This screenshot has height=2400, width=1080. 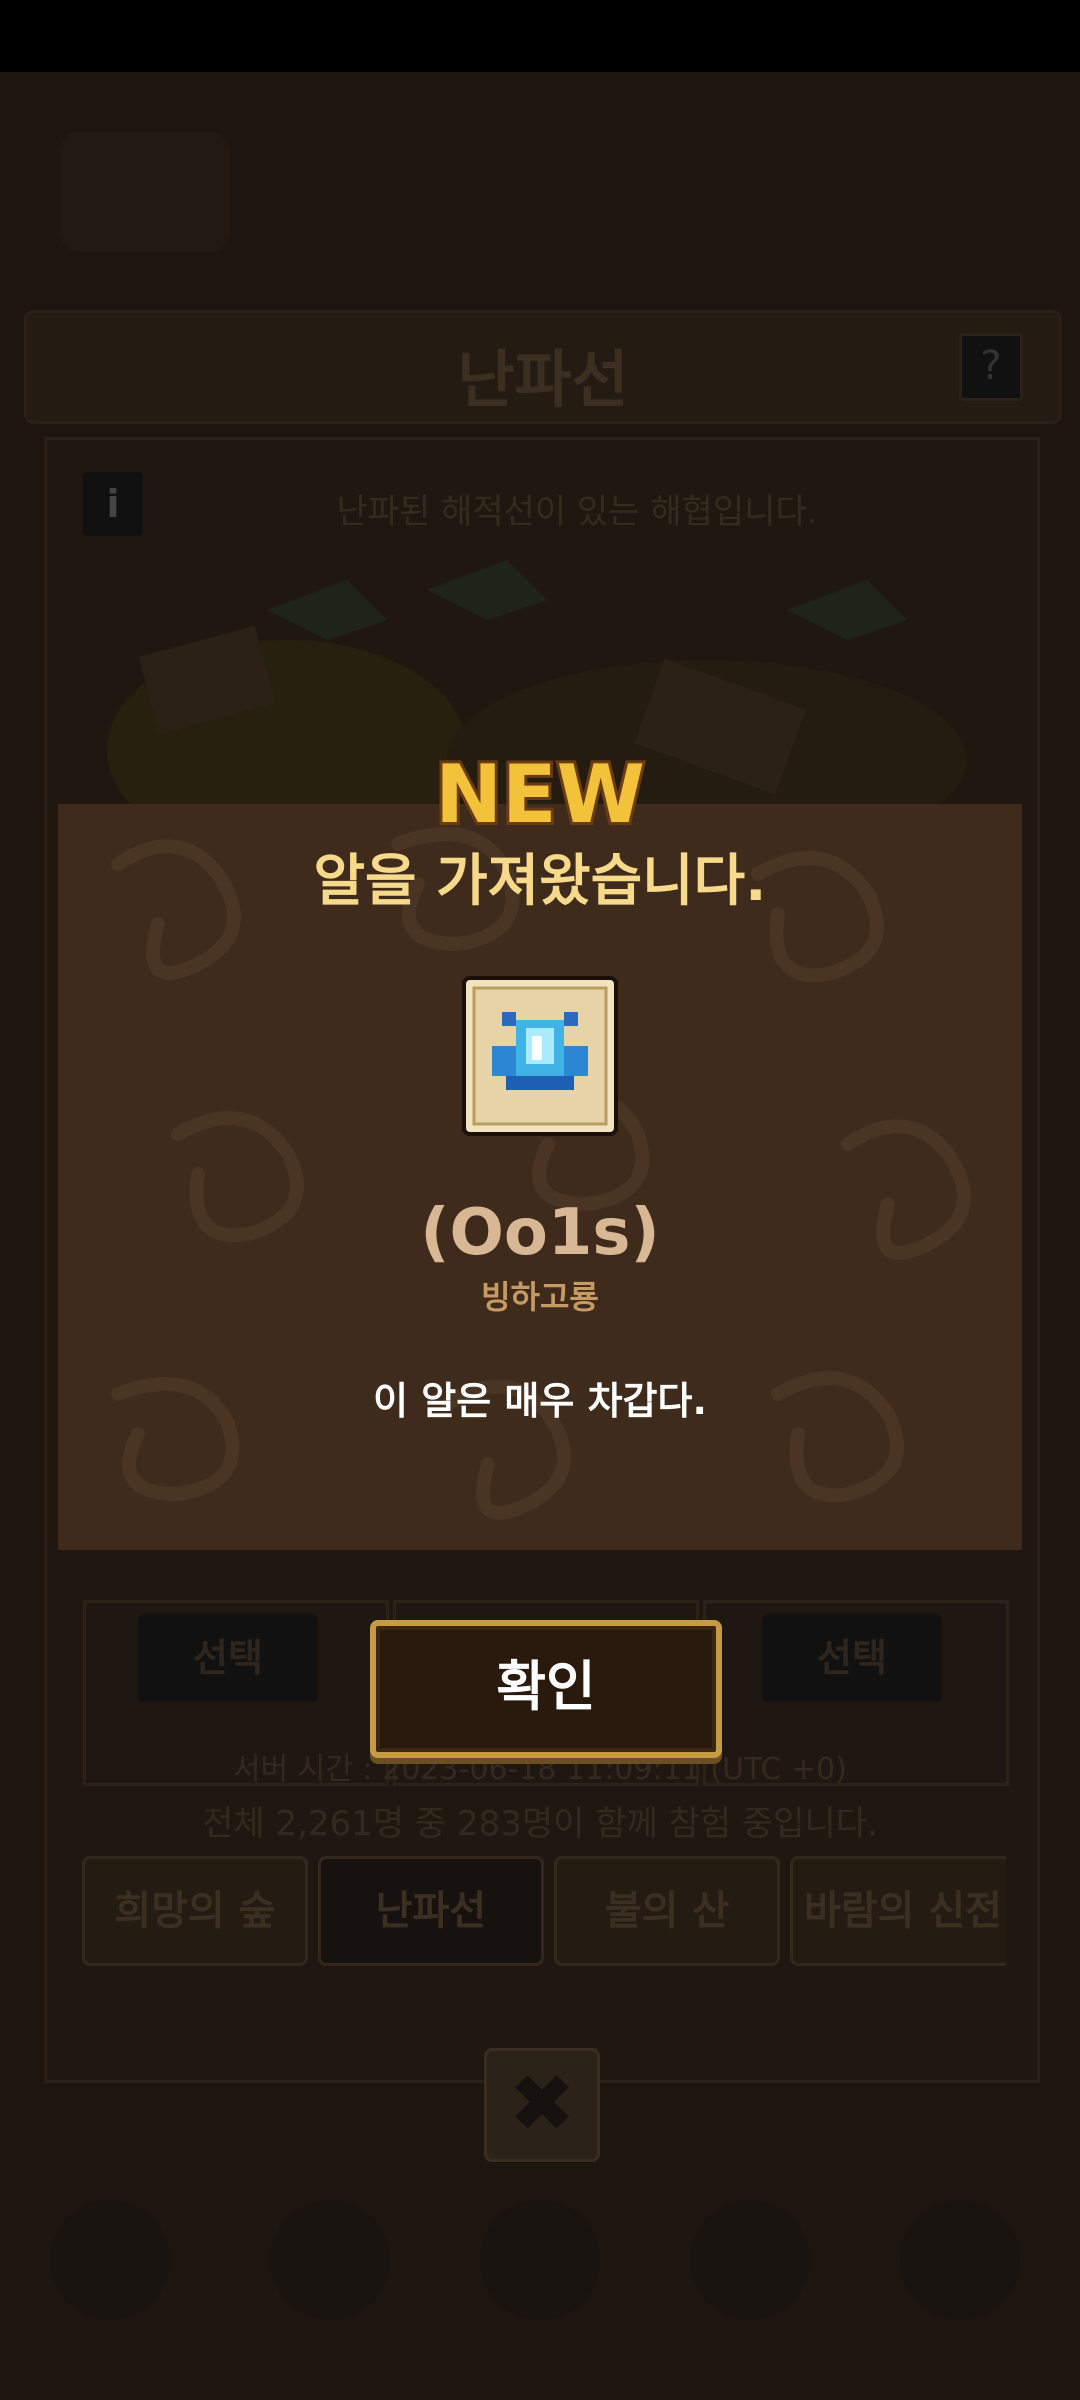 I want to click on profile-area, so click(x=145, y=192).